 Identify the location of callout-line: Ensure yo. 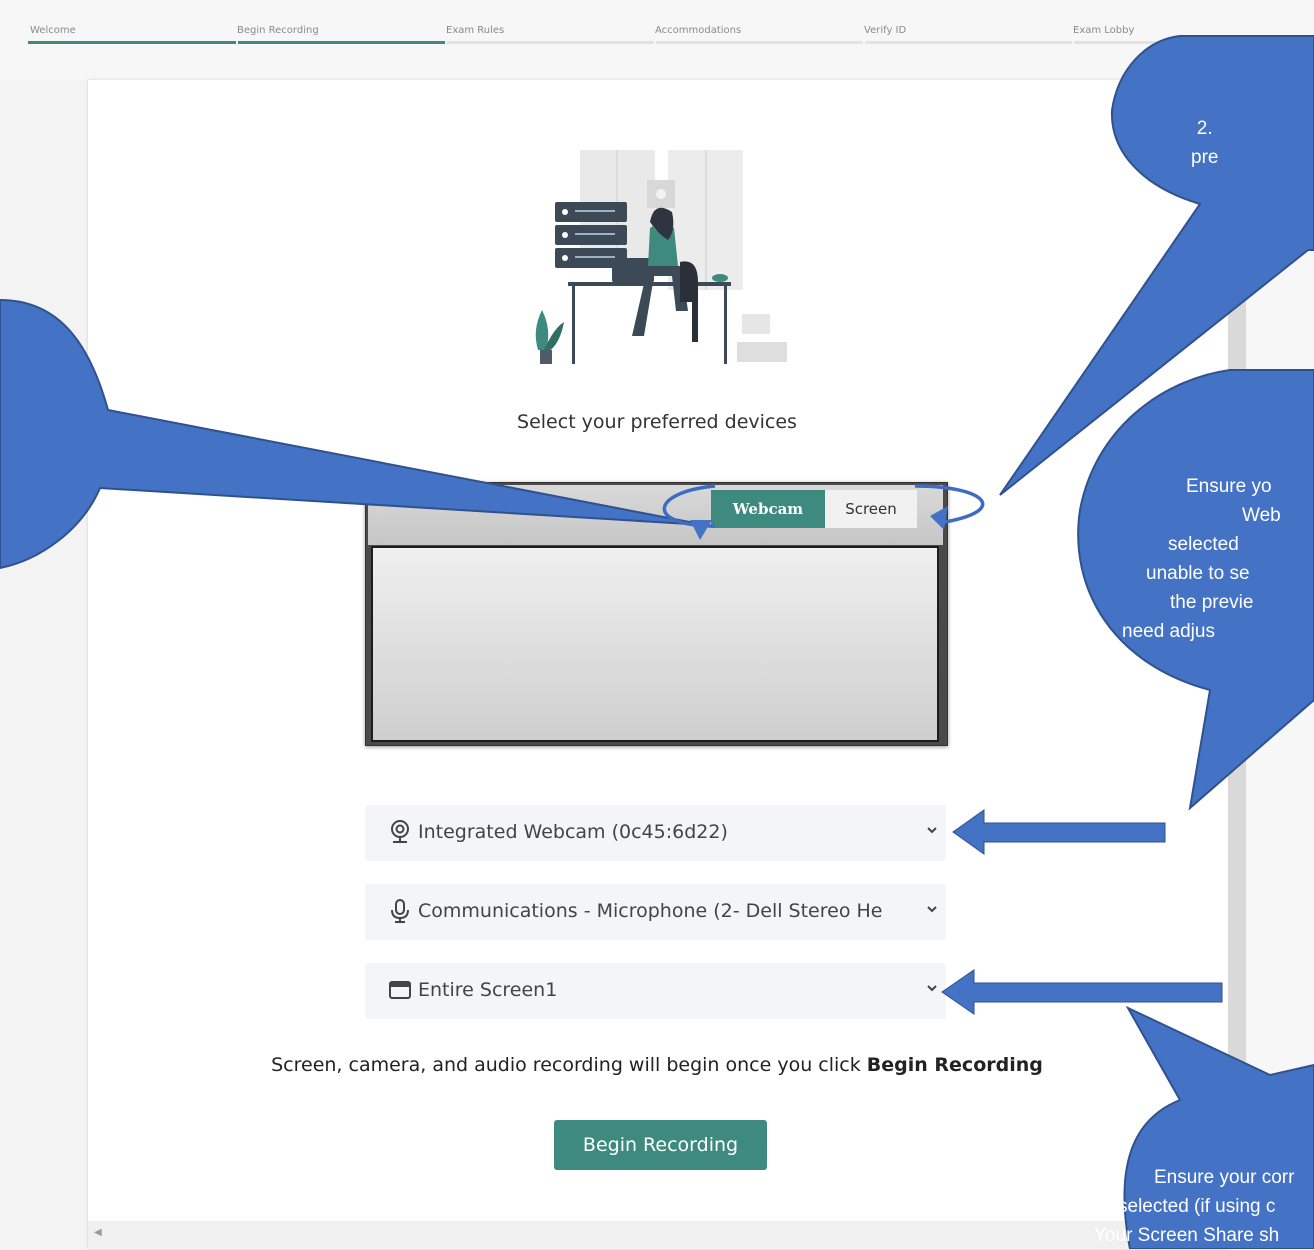
(1229, 486).